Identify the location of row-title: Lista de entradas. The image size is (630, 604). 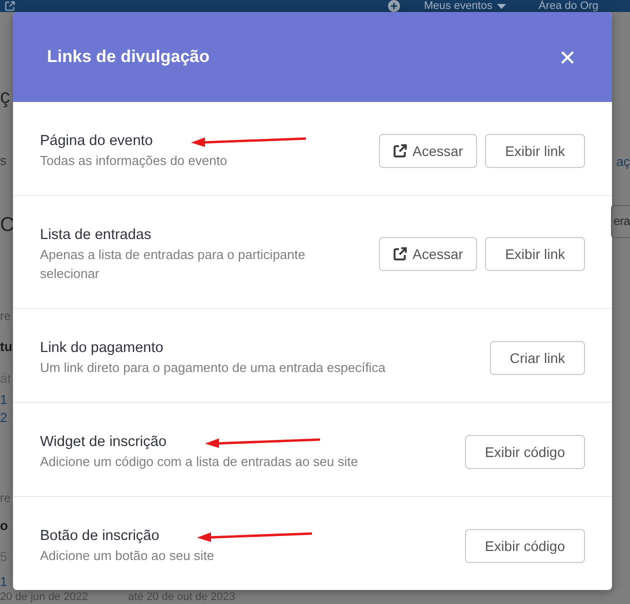
(96, 235).